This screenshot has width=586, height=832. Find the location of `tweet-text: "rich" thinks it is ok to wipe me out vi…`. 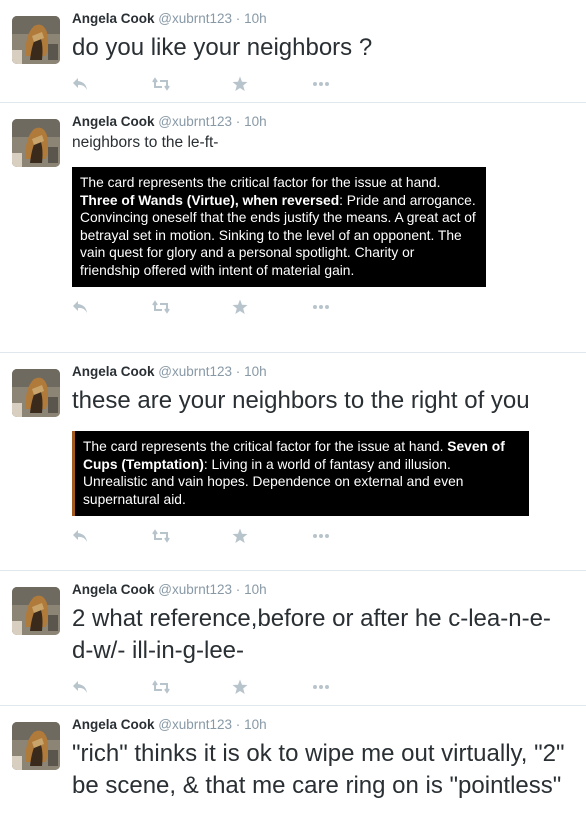

tweet-text: "rich" thinks it is ok to wipe me out vi… is located at coordinates (318, 769).